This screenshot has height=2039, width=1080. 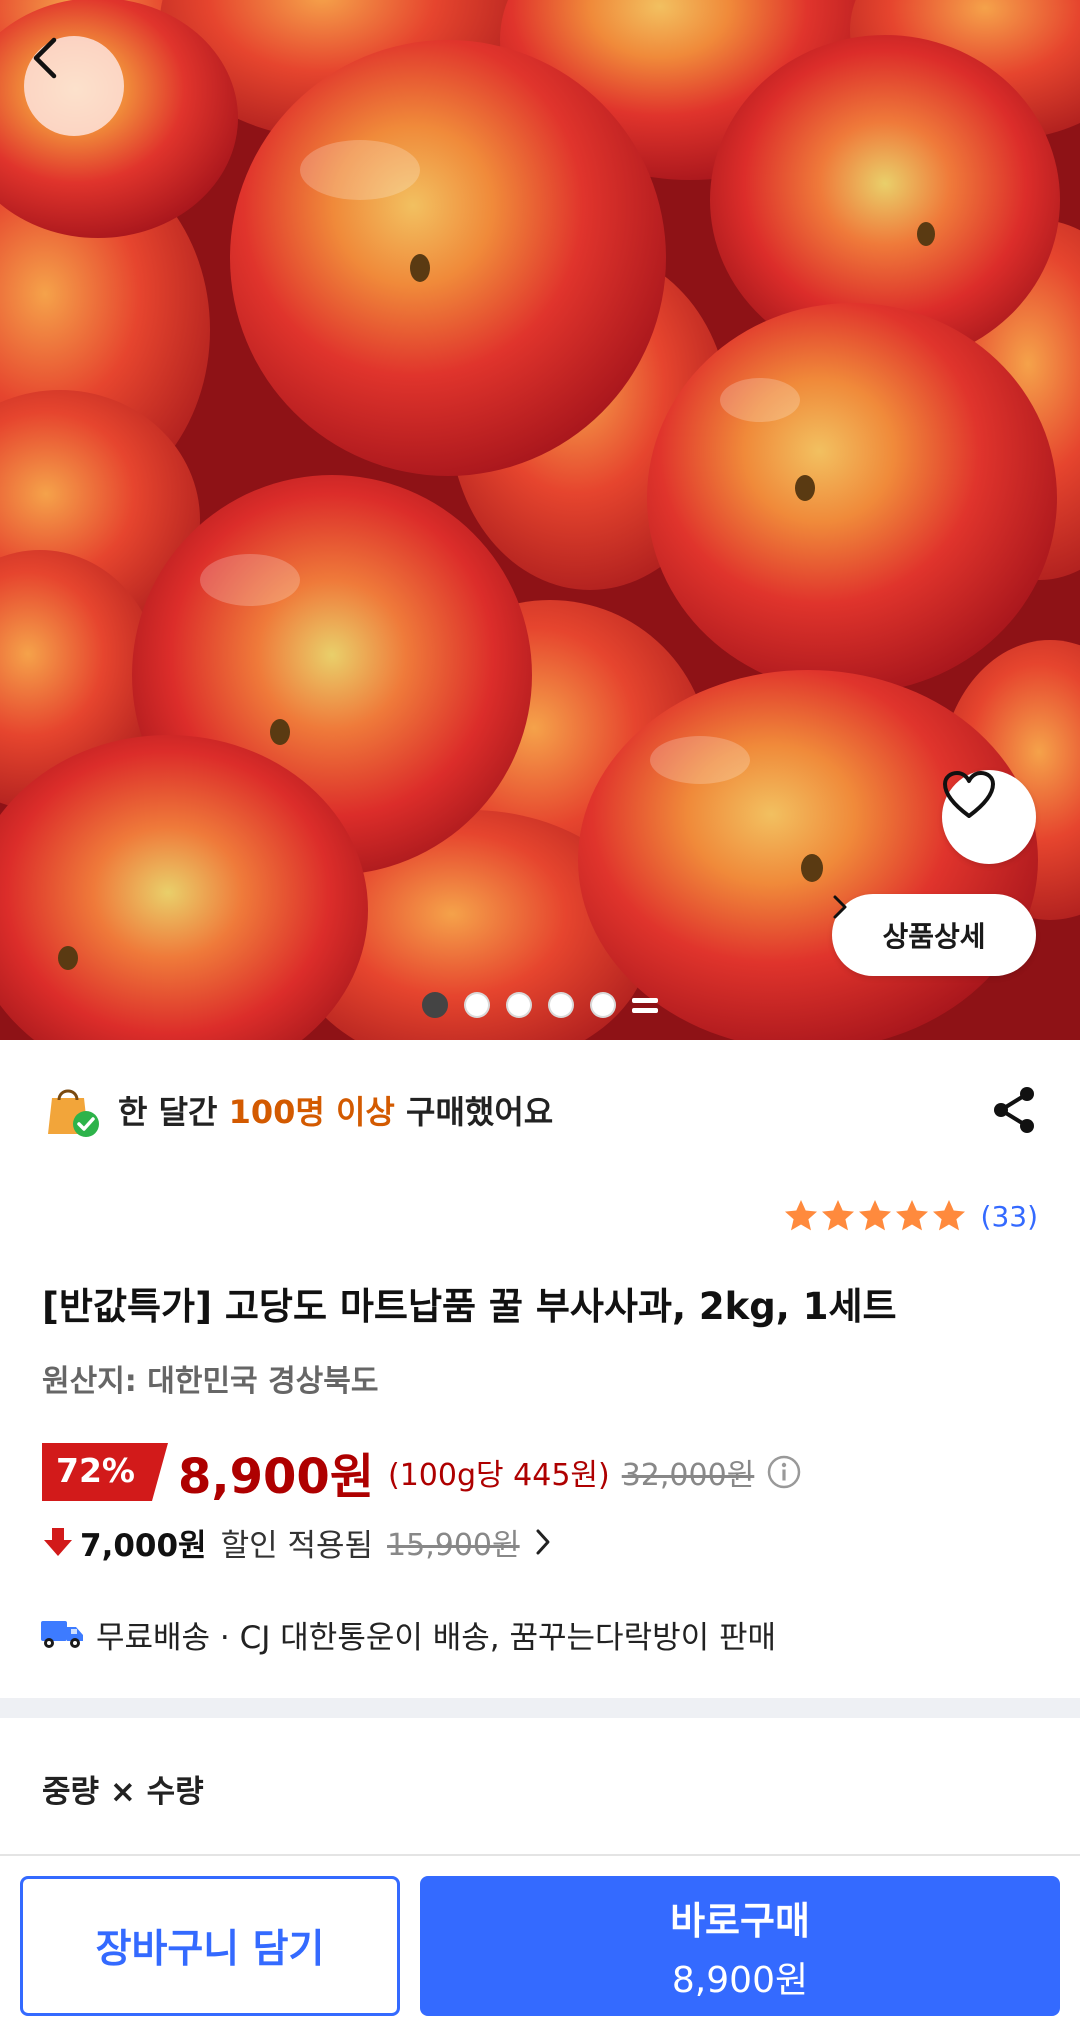 What do you see at coordinates (499, 1475) in the screenshot?
I see `unit-price: (100g당 445원)` at bounding box center [499, 1475].